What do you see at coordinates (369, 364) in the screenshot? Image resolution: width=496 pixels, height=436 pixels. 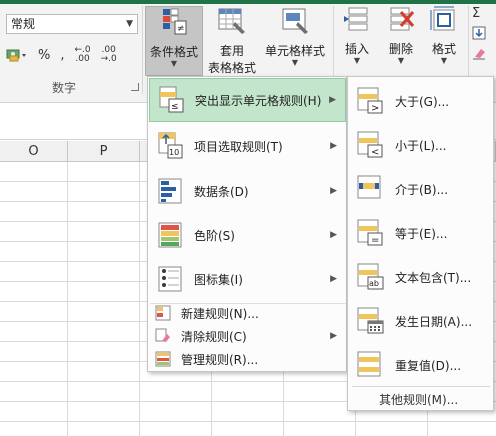 I see `duplicate-values-icon` at bounding box center [369, 364].